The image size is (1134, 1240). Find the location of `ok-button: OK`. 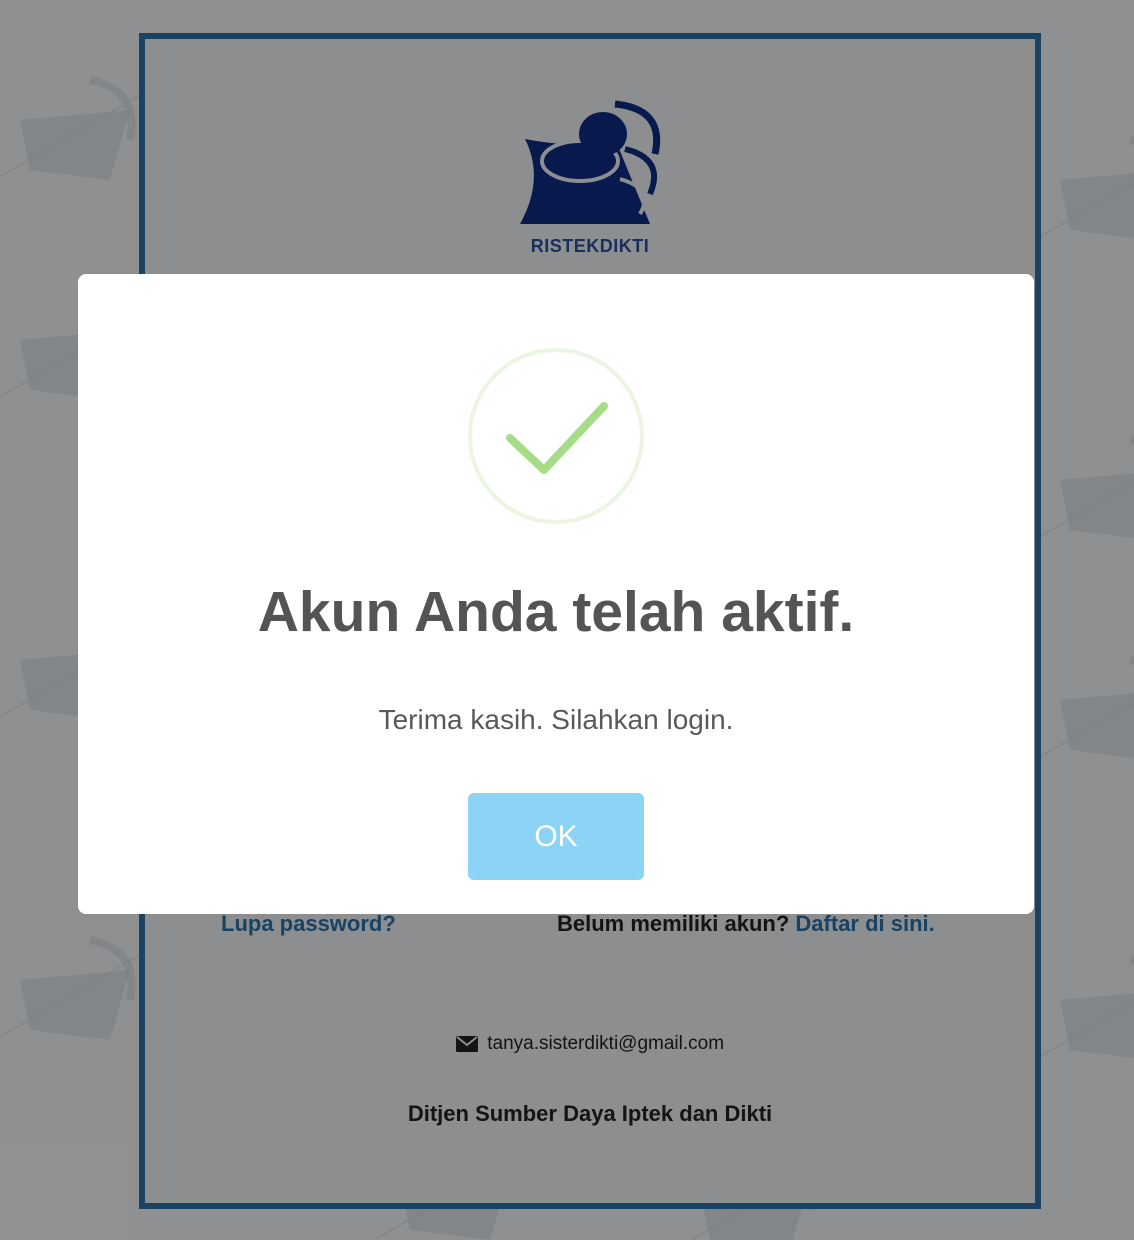

ok-button: OK is located at coordinates (556, 836).